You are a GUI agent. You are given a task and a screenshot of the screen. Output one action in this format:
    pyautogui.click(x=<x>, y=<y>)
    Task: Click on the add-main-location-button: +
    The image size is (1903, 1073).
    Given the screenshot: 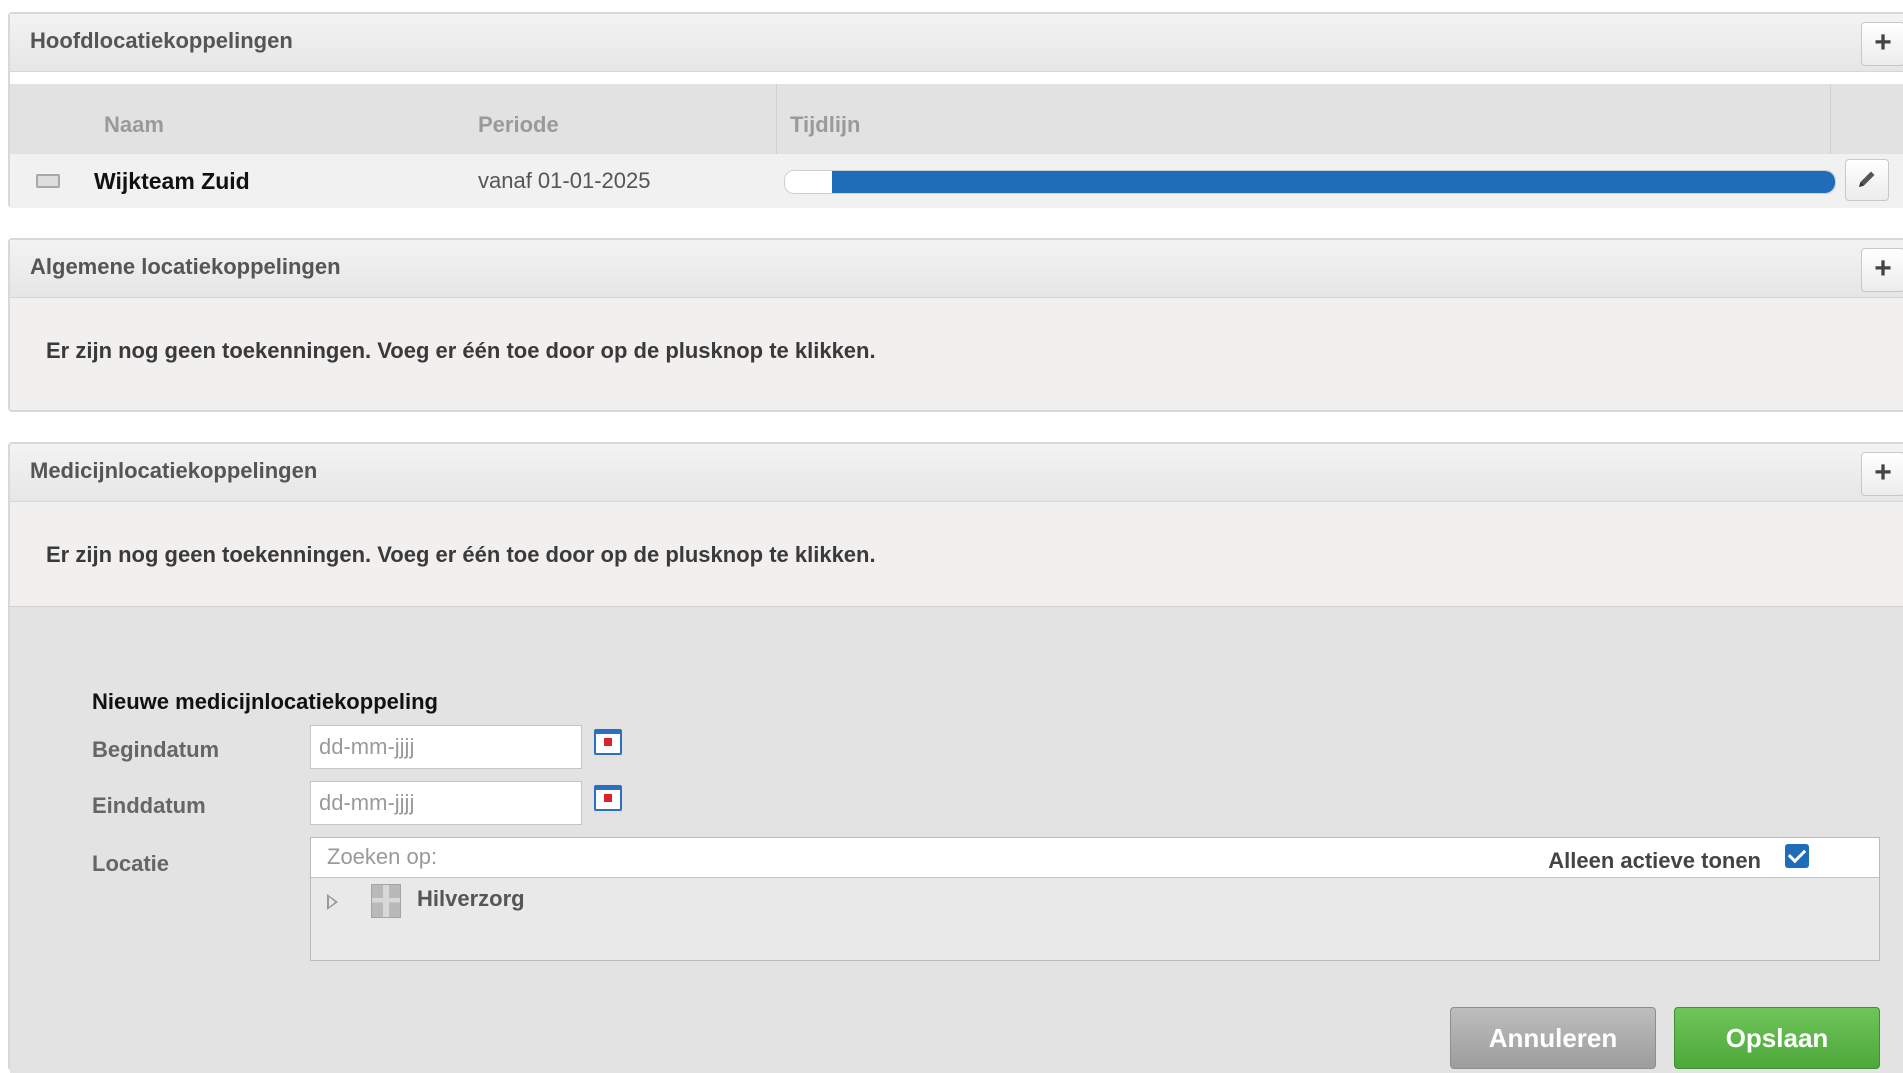 What is the action you would take?
    pyautogui.click(x=1882, y=44)
    